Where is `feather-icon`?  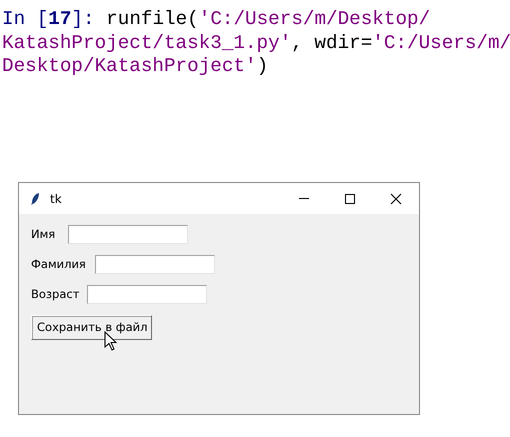
feather-icon is located at coordinates (35, 199).